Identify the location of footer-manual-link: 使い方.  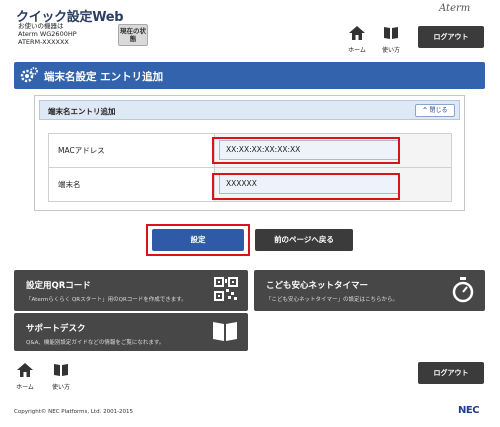
(61, 376).